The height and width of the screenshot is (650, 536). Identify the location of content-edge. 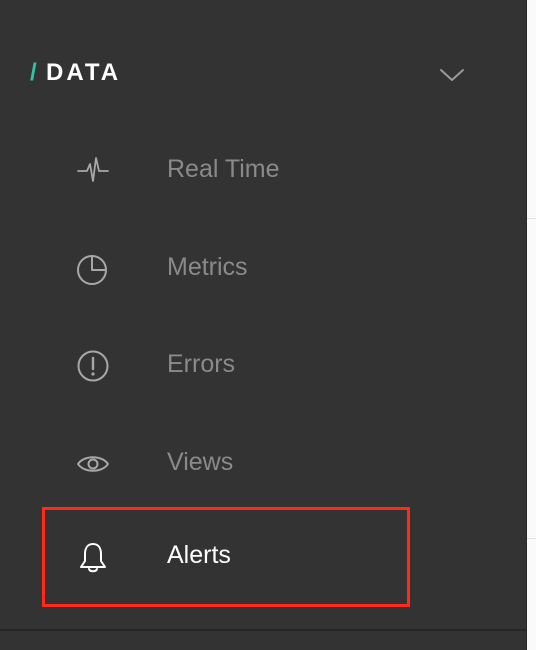
(531, 325).